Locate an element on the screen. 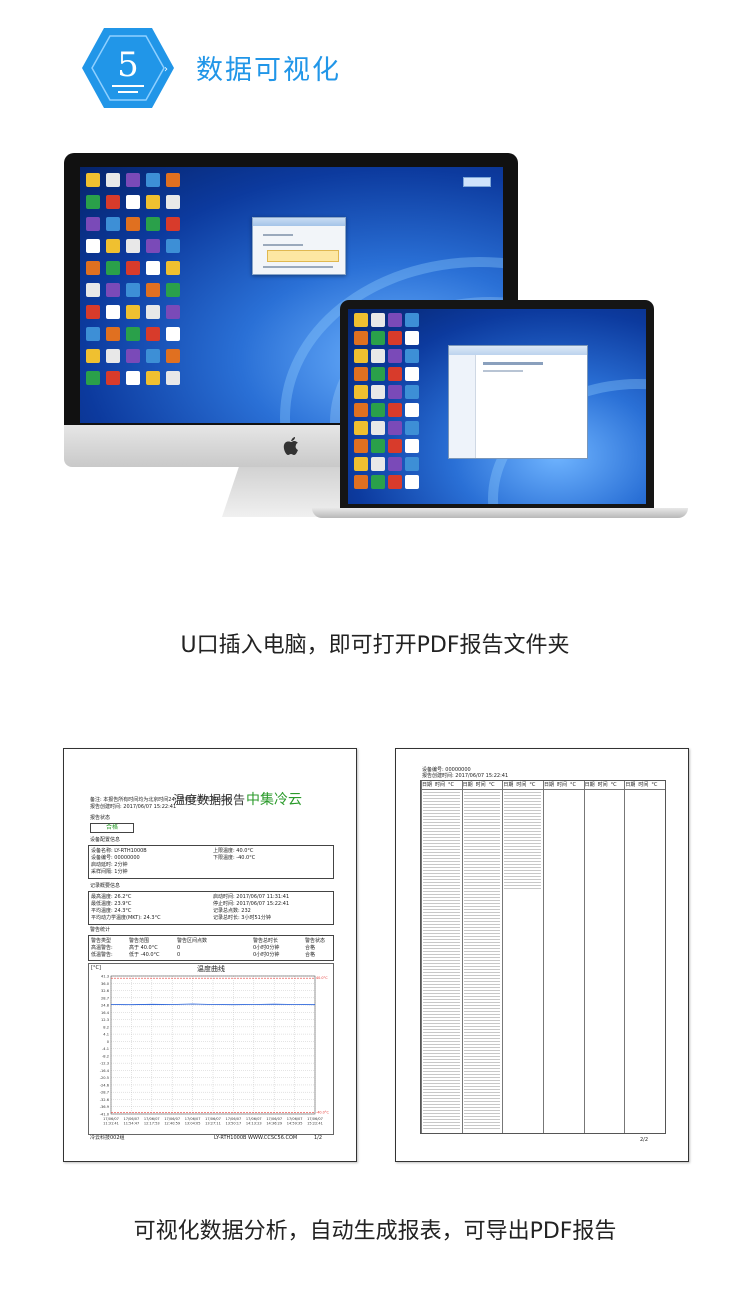  report-note: 备注: 本报告所有时间均为北京时间24小时制[年/月/日 时:分:秒] is located at coordinates (161, 800).